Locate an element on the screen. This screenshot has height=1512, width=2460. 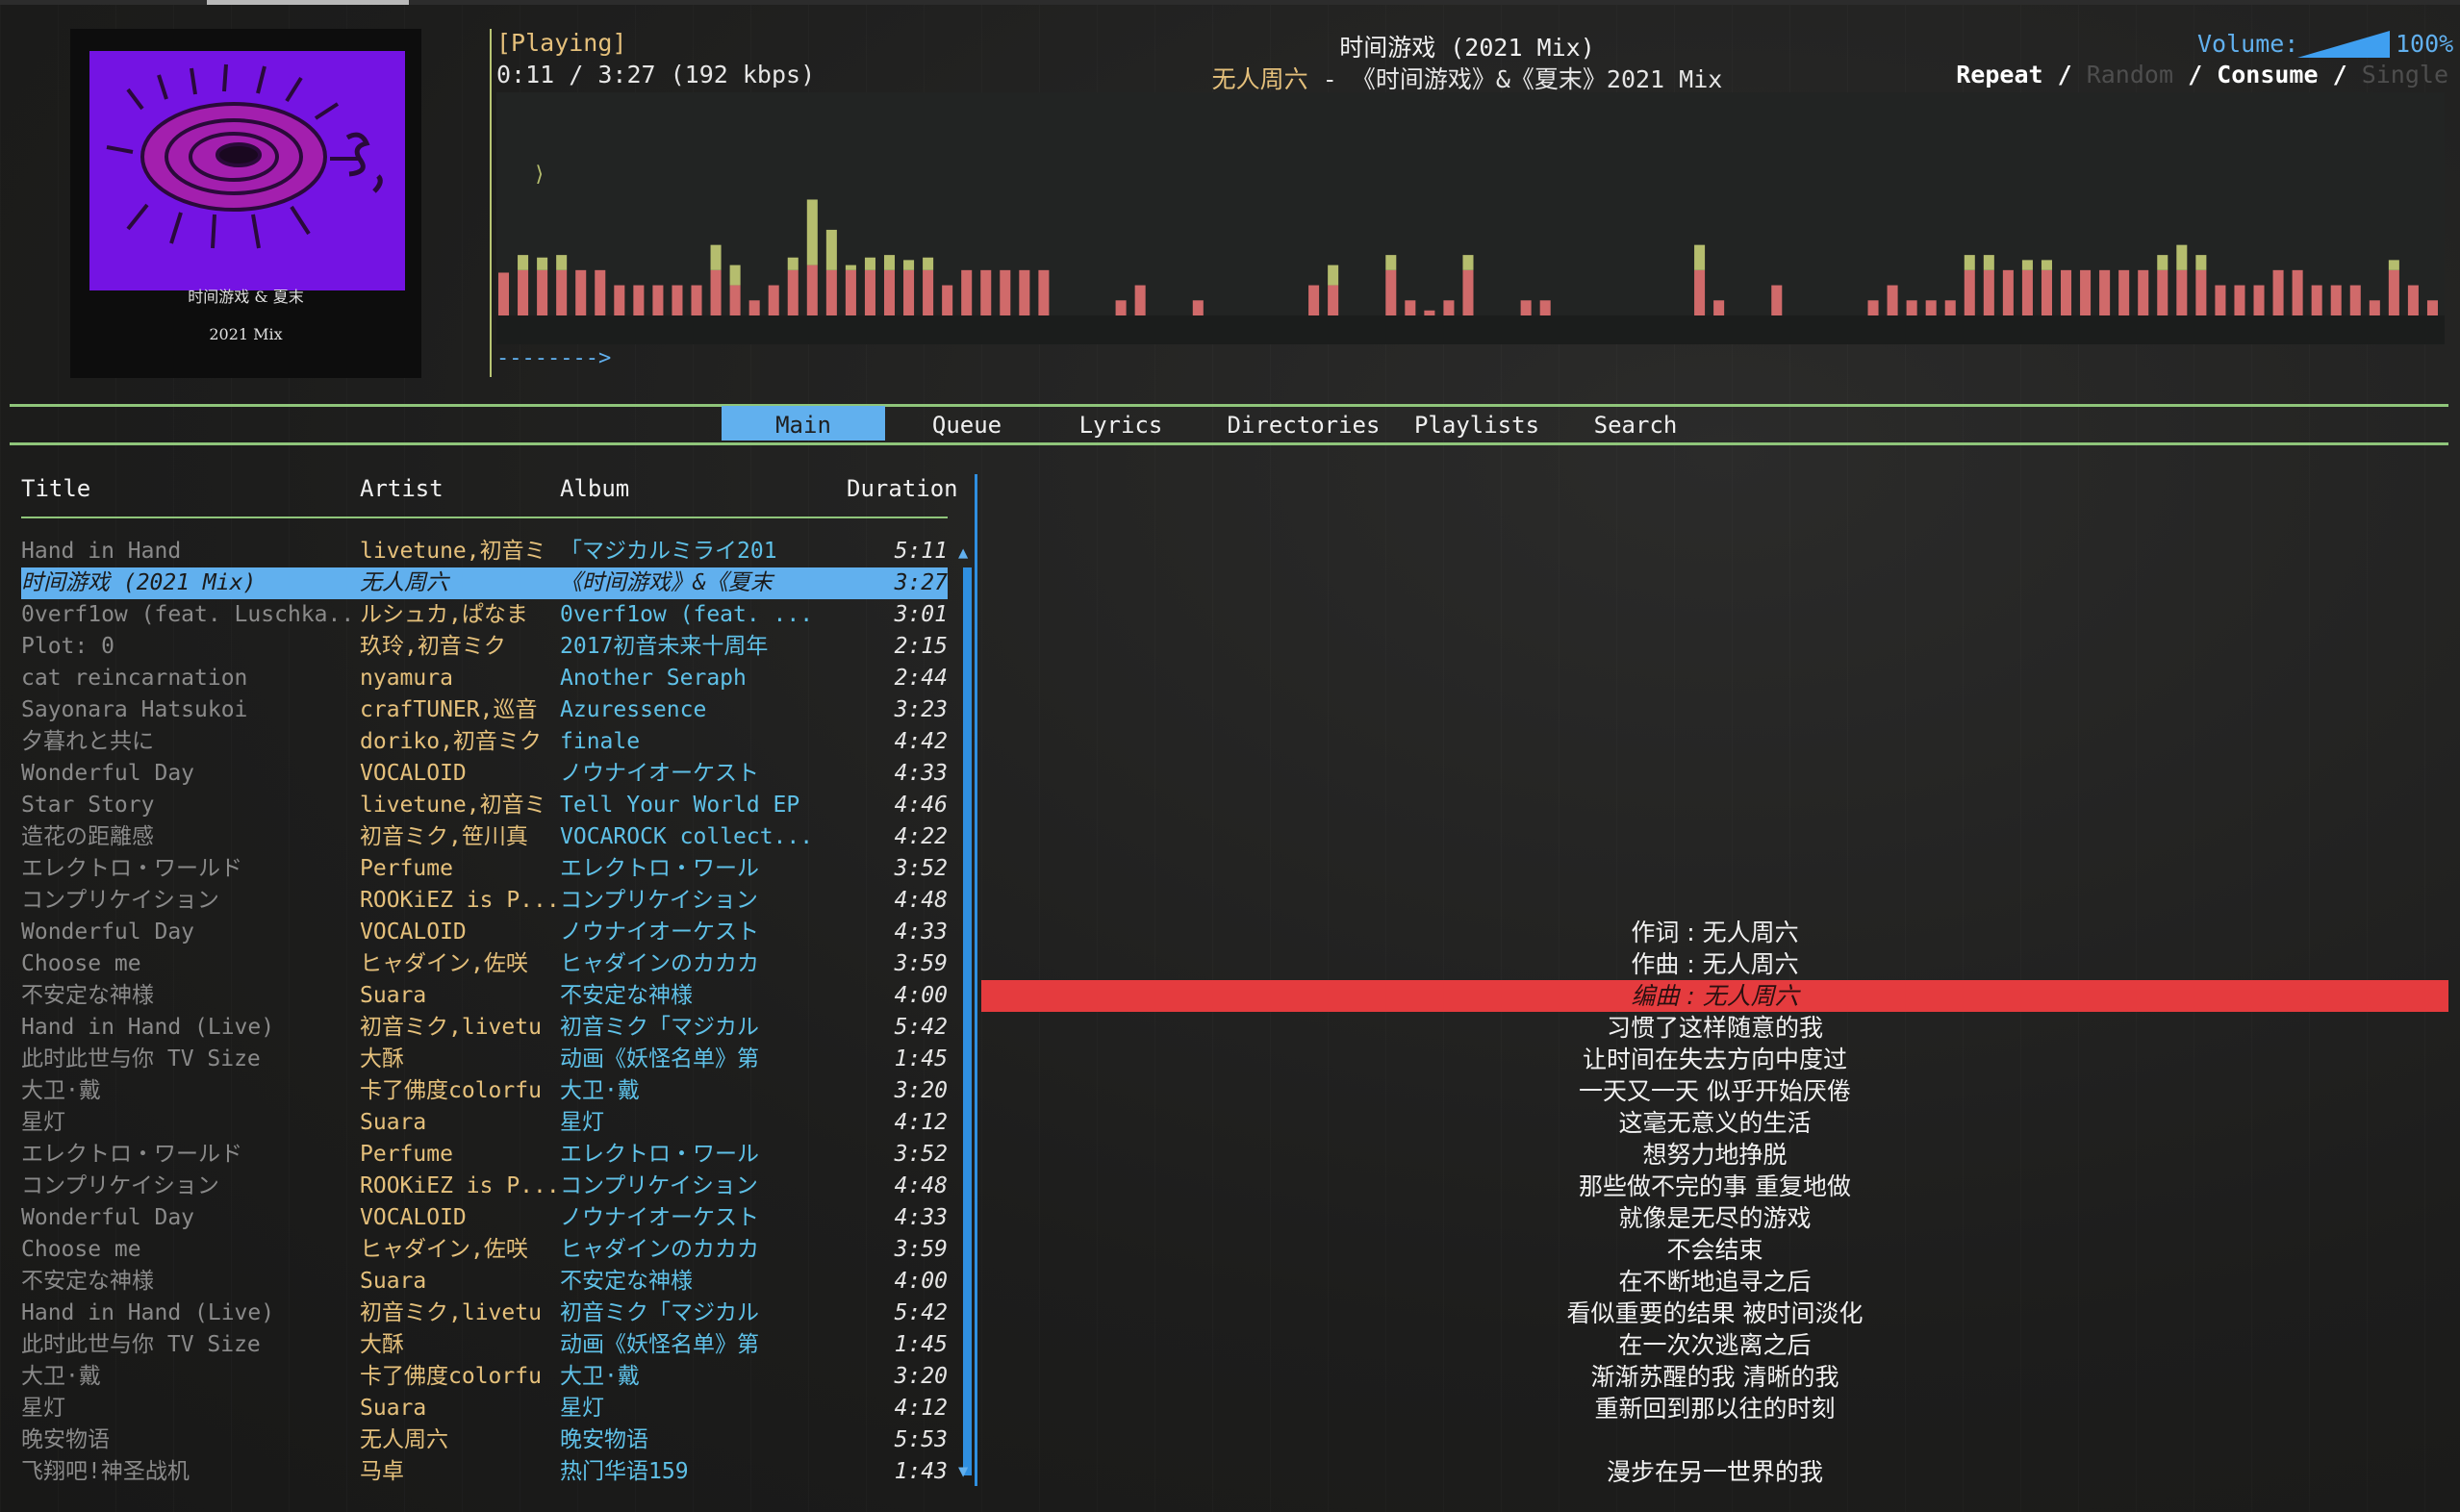
song-duration: 2:44 is located at coordinates (921, 679).